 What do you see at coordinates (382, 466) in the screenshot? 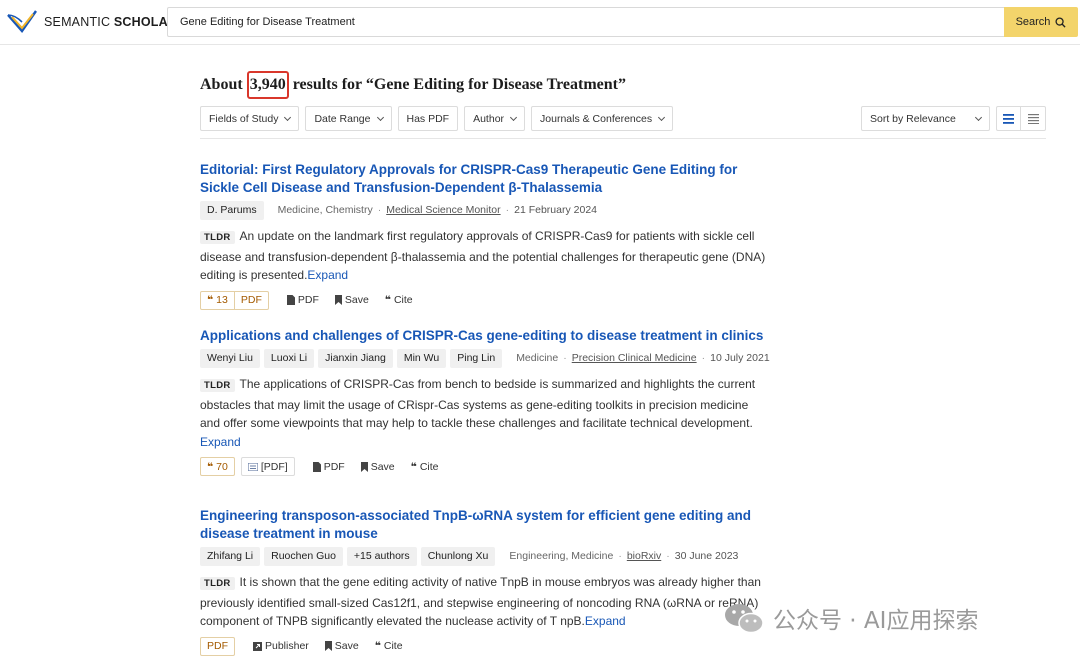
I see `save-label: Save` at bounding box center [382, 466].